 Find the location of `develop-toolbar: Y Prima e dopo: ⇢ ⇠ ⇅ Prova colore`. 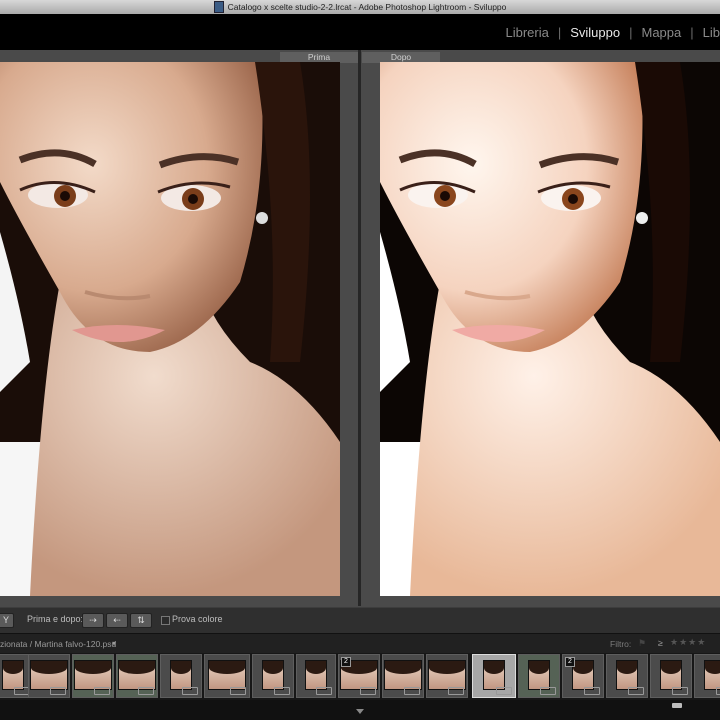

develop-toolbar: Y Prima e dopo: ⇢ ⇠ ⇅ Prova colore is located at coordinates (360, 620).